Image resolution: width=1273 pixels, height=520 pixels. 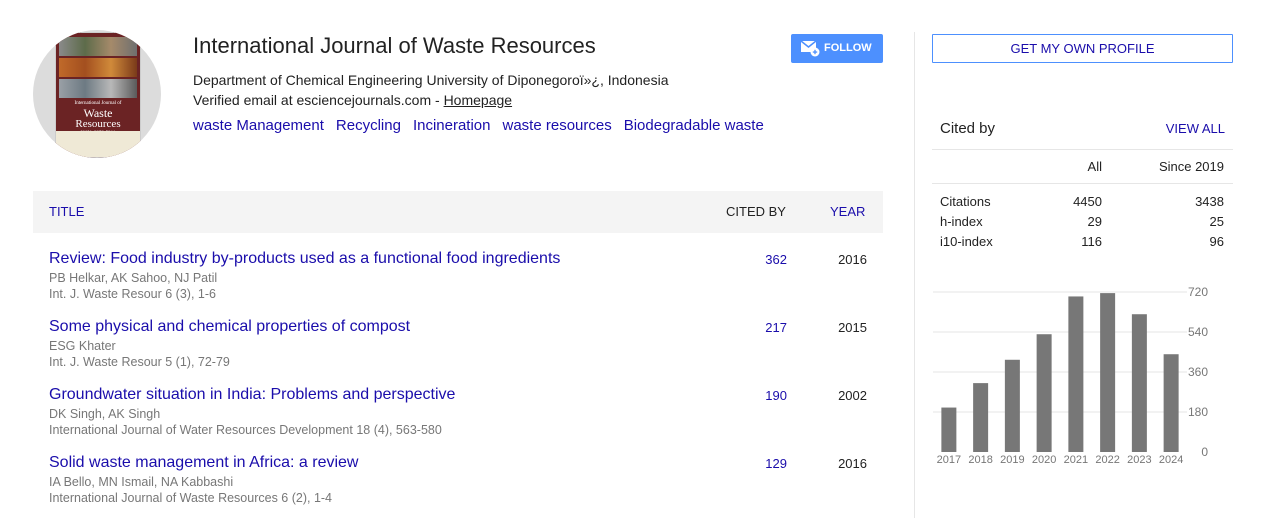 What do you see at coordinates (1198, 372) in the screenshot?
I see `y-tick-label: 360` at bounding box center [1198, 372].